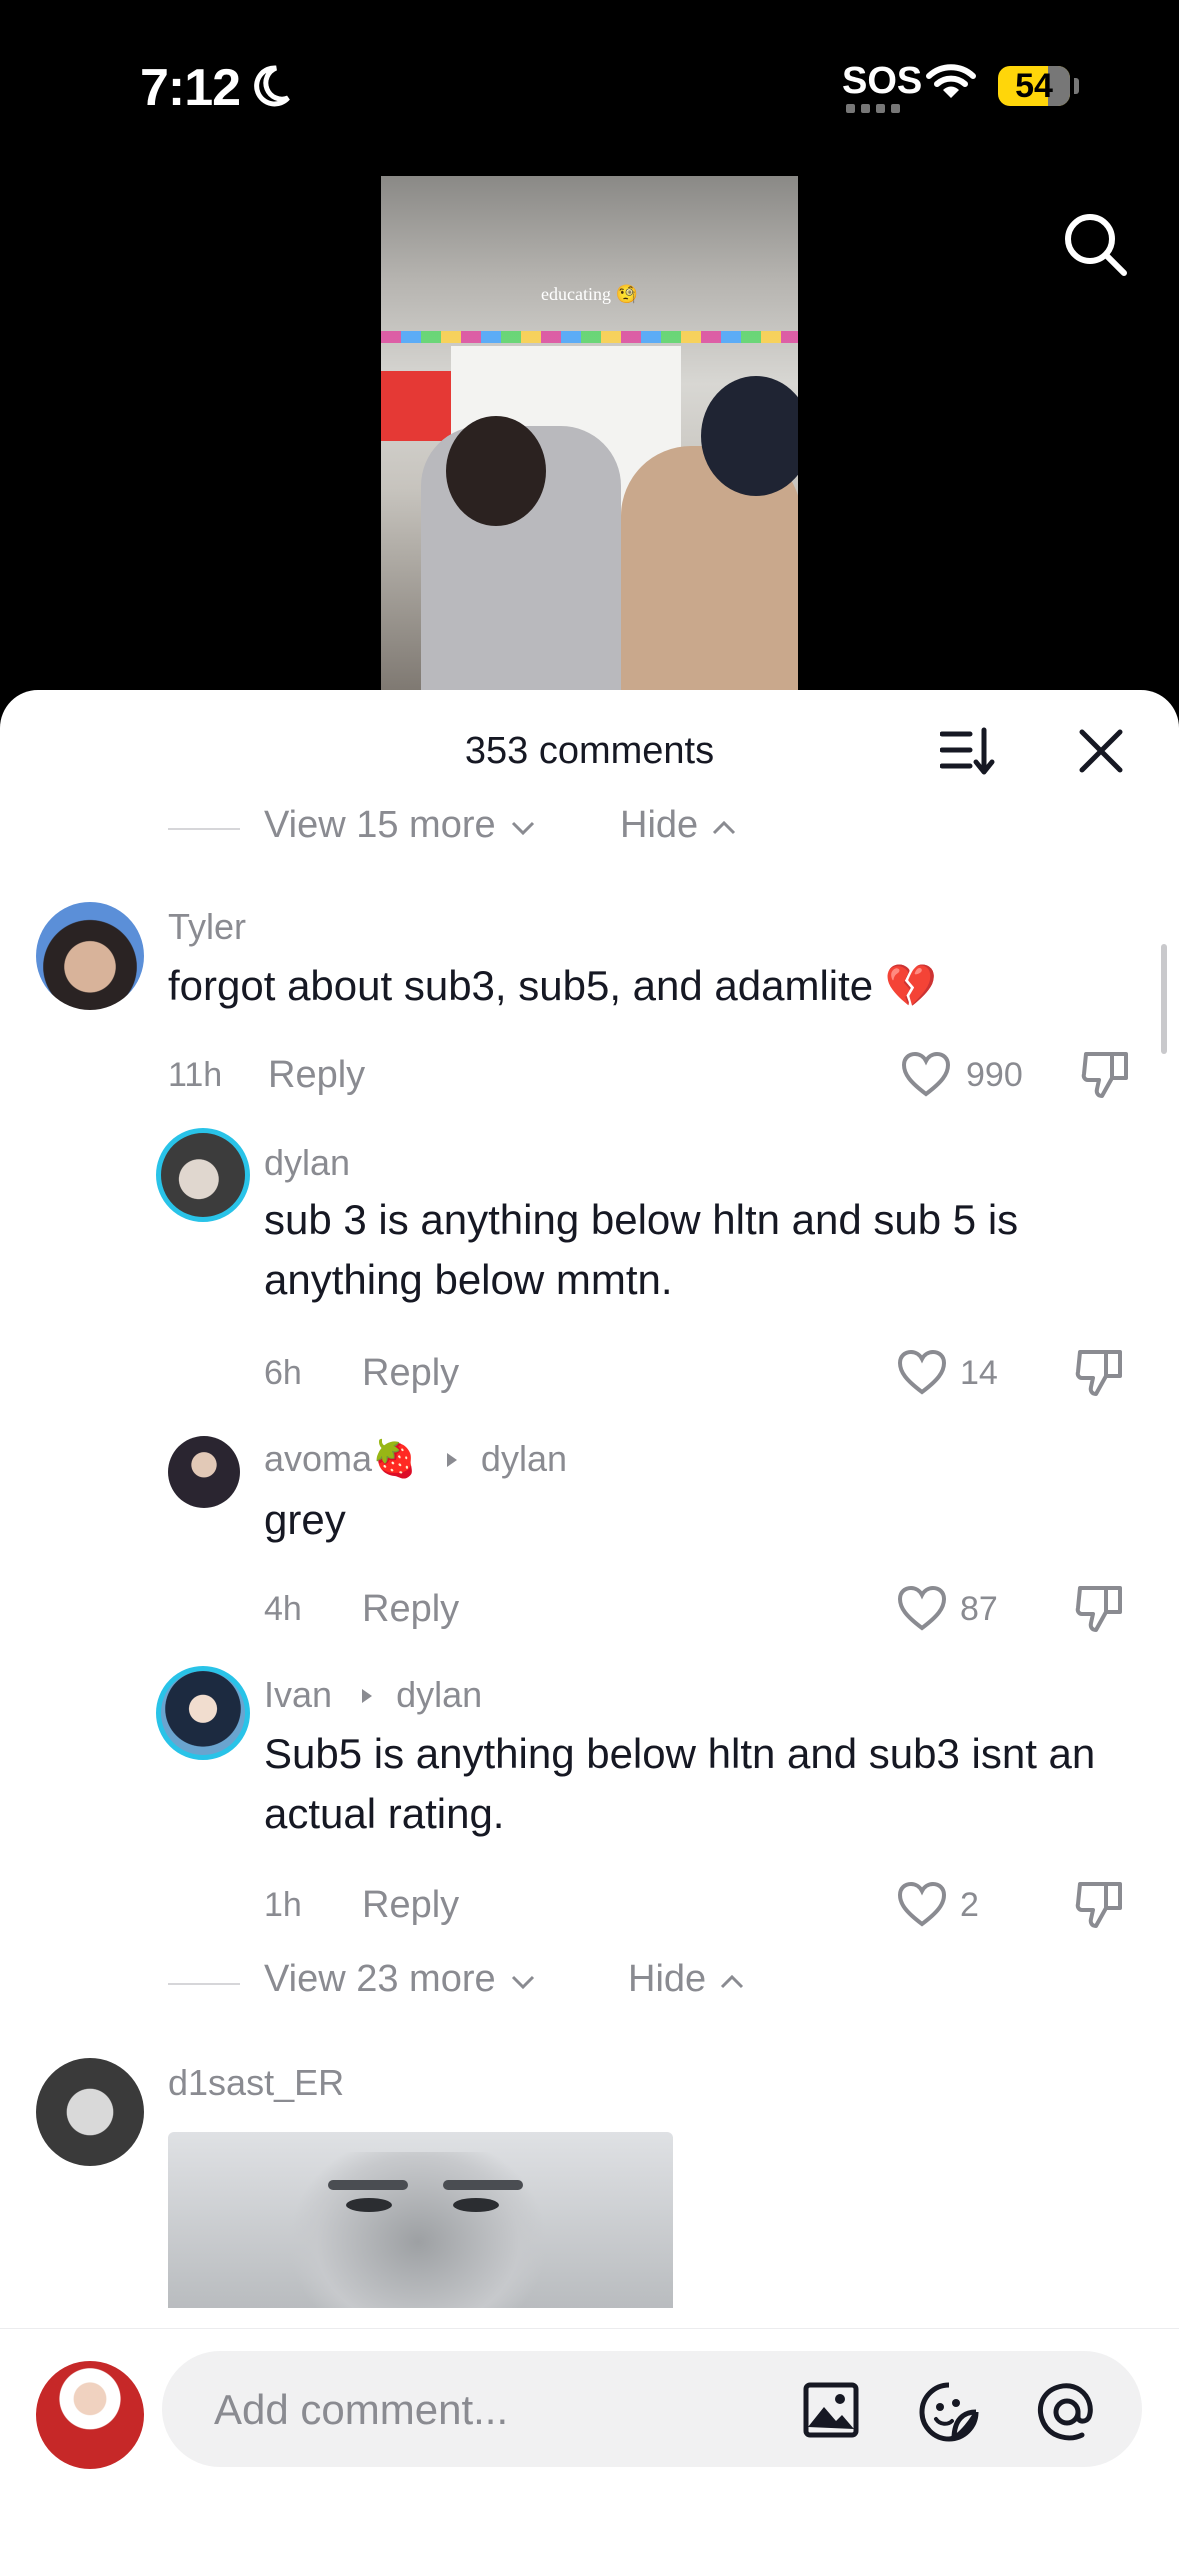  What do you see at coordinates (876, 108) in the screenshot?
I see `signal-dots` at bounding box center [876, 108].